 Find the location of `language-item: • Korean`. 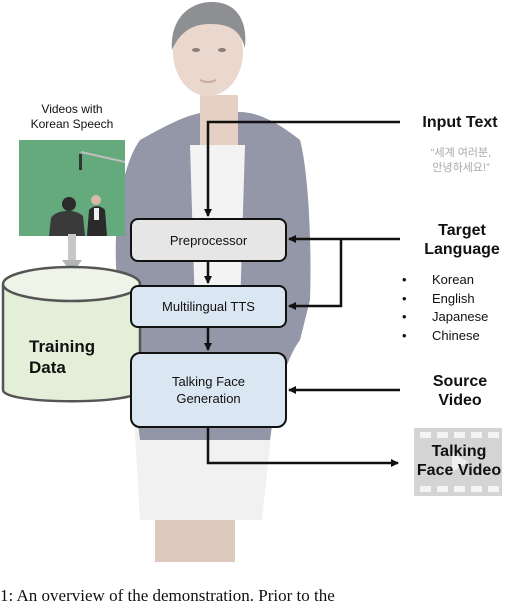

language-item: • Korean is located at coordinates (438, 279).